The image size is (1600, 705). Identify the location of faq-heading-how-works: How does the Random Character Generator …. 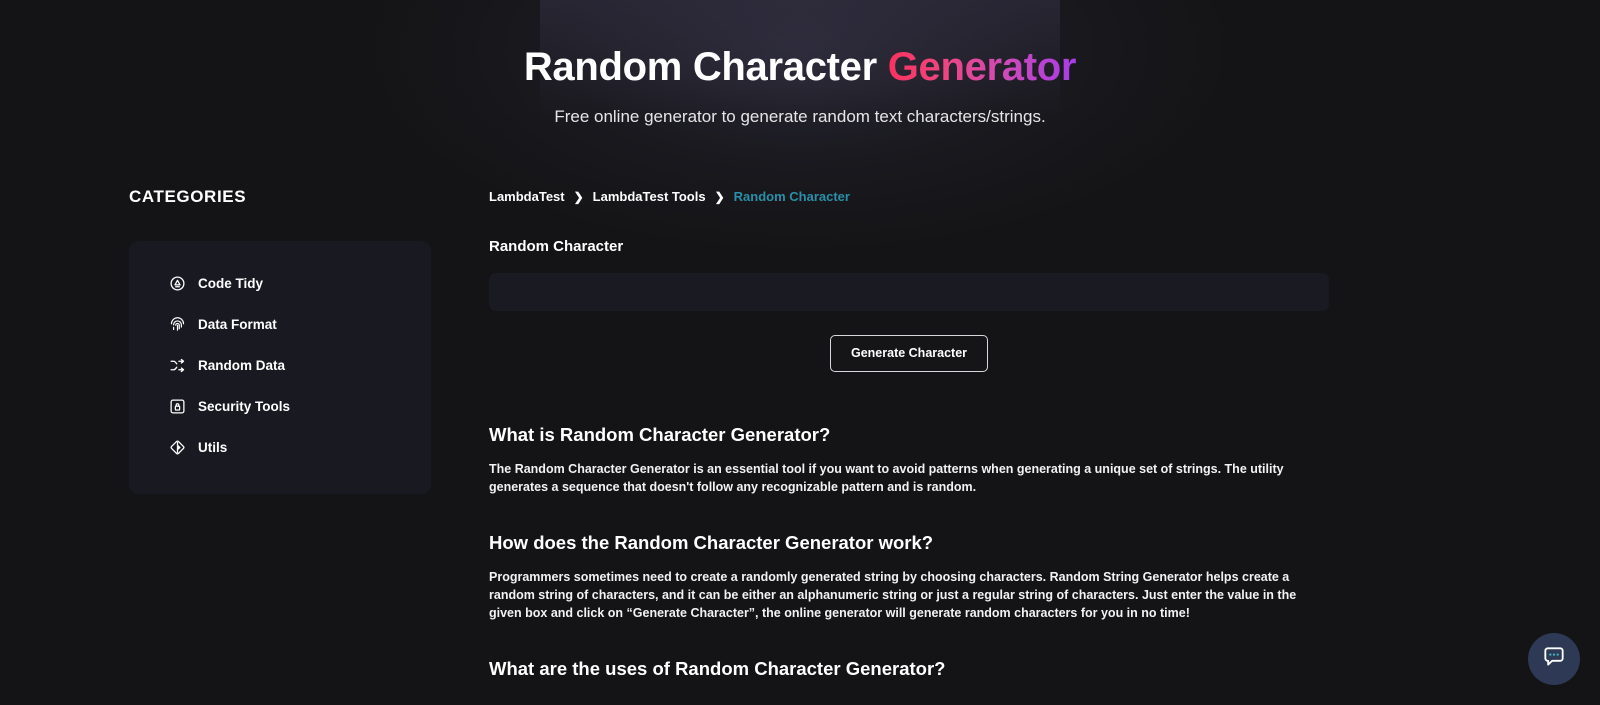
(711, 542).